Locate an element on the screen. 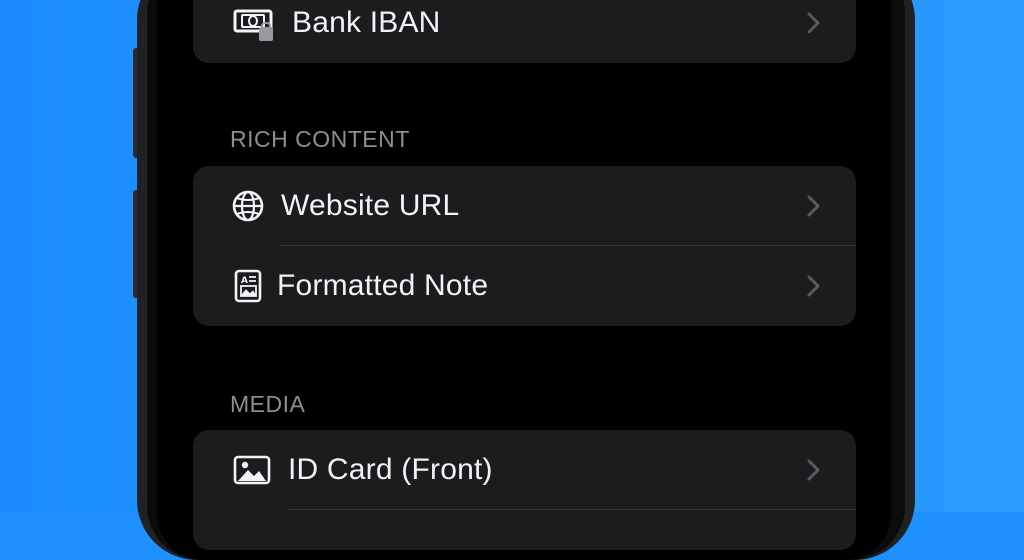 Image resolution: width=1024 pixels, height=560 pixels. formatted-note-label: Formatted Note is located at coordinates (383, 285).